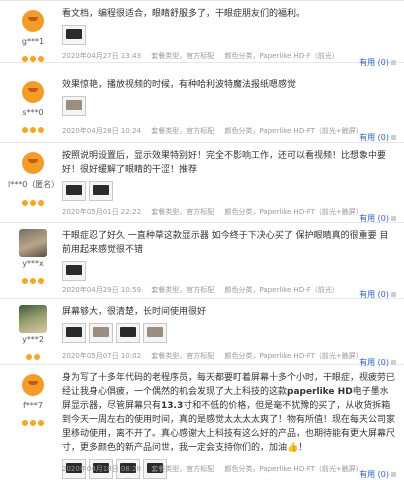  What do you see at coordinates (33, 112) in the screenshot?
I see `reviewer-name: s***0` at bounding box center [33, 112].